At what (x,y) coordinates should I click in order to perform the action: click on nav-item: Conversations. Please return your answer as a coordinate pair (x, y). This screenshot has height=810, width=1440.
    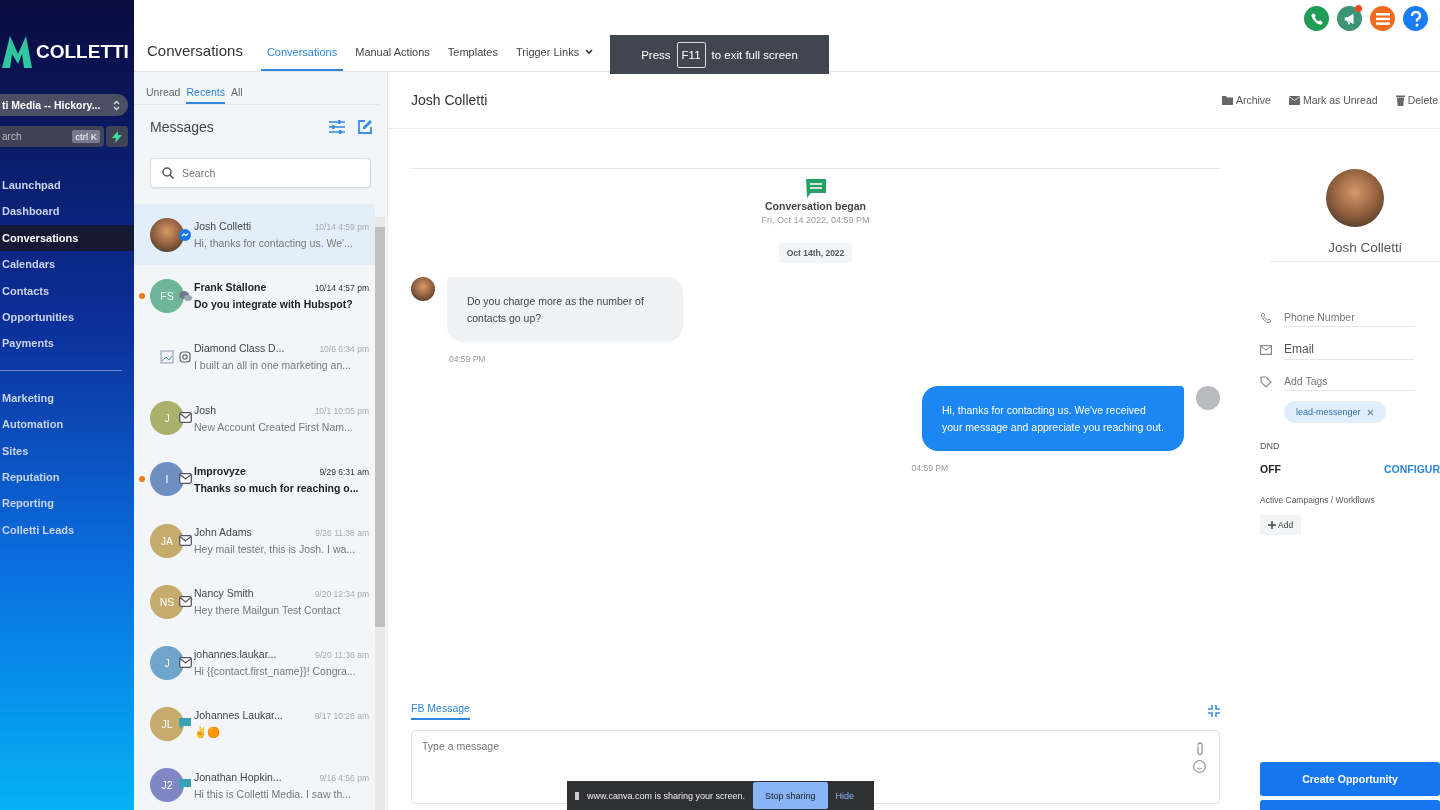
    Looking at the image, I should click on (67, 237).